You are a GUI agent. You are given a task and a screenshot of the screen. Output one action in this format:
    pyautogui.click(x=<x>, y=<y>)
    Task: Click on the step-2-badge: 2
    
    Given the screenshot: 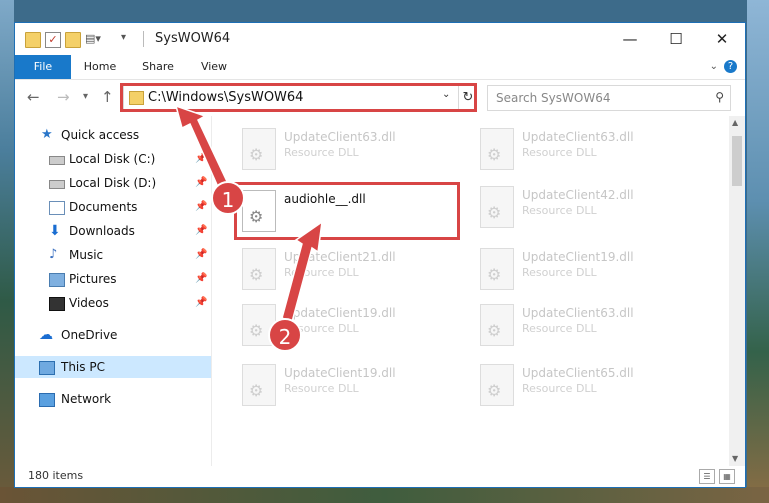 What is the action you would take?
    pyautogui.click(x=285, y=335)
    